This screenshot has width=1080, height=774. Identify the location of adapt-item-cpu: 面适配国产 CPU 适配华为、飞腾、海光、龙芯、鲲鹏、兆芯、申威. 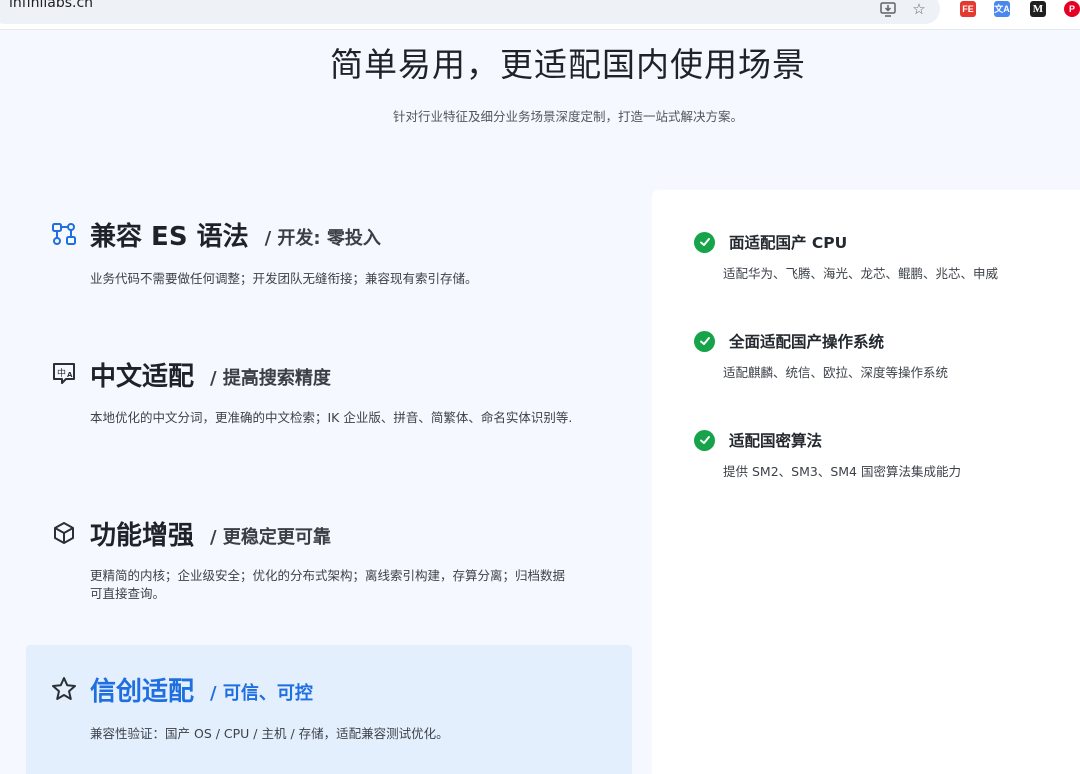
(884, 256).